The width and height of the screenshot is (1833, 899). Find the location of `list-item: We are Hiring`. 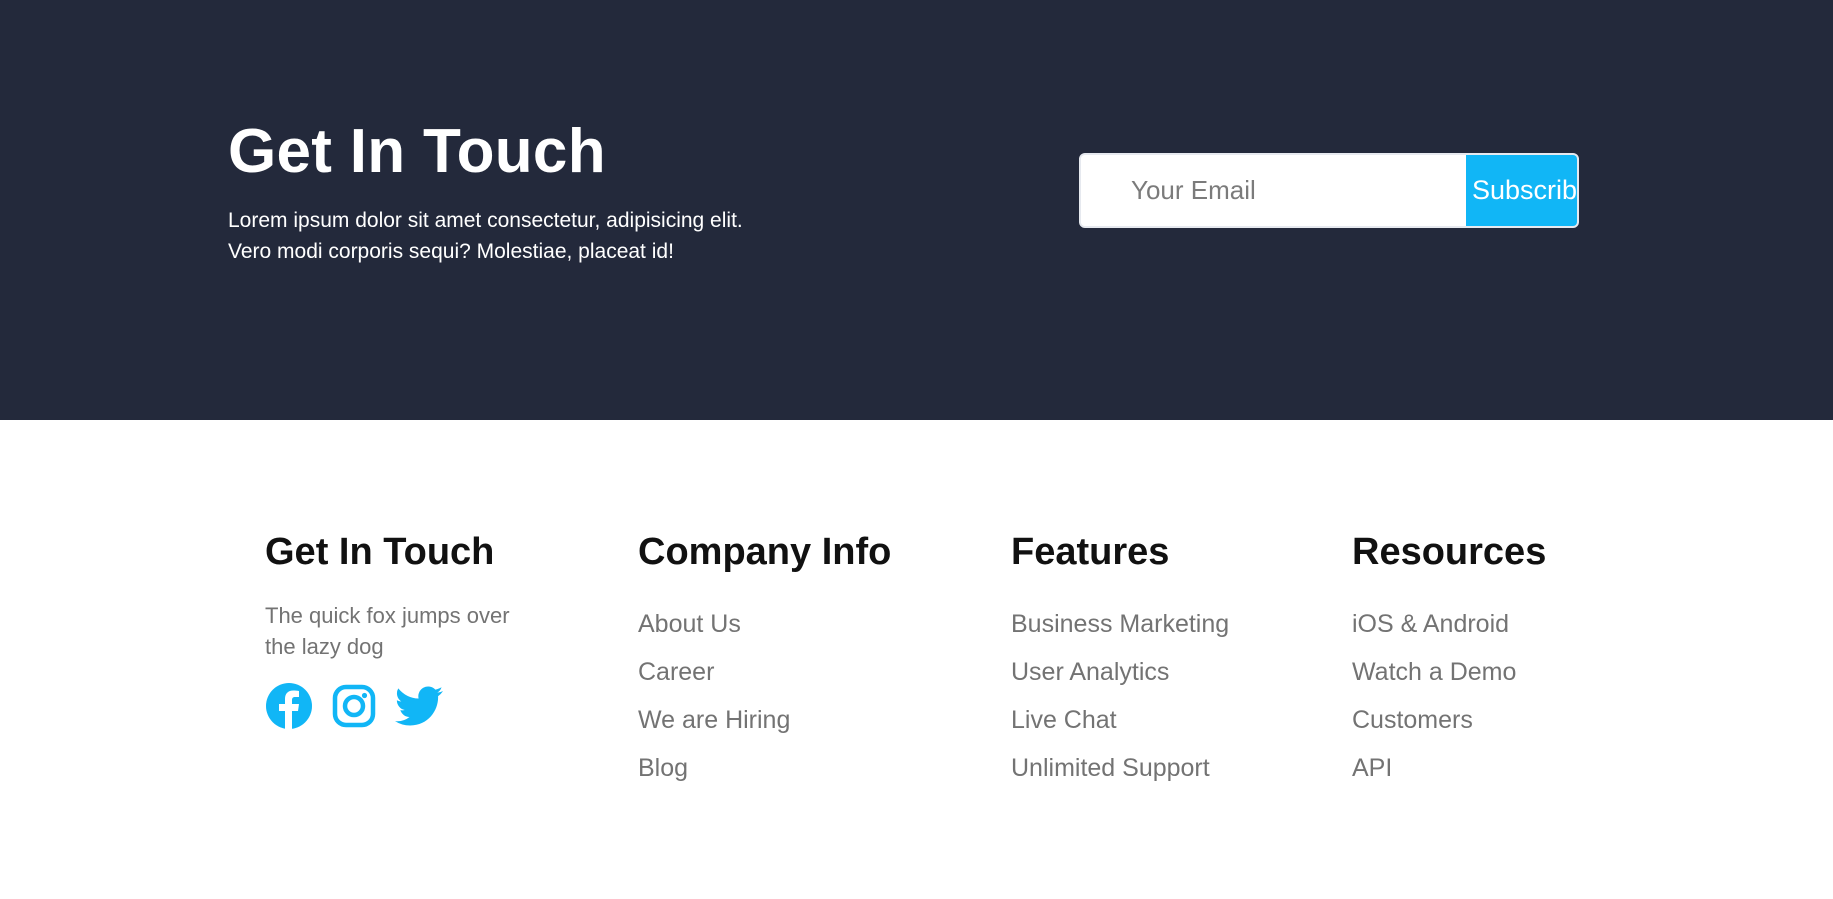

list-item: We are Hiring is located at coordinates (764, 720).